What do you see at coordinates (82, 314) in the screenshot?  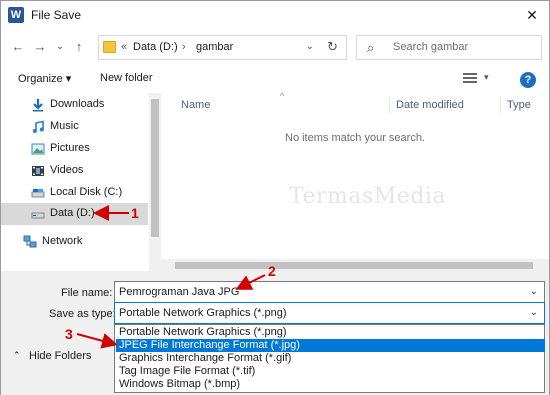 I see `save-as-type-label: Save as type:` at bounding box center [82, 314].